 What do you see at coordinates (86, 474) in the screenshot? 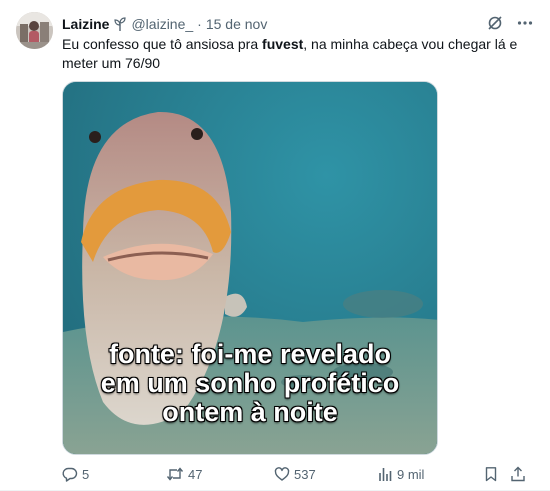
I see `reply-count: 5` at bounding box center [86, 474].